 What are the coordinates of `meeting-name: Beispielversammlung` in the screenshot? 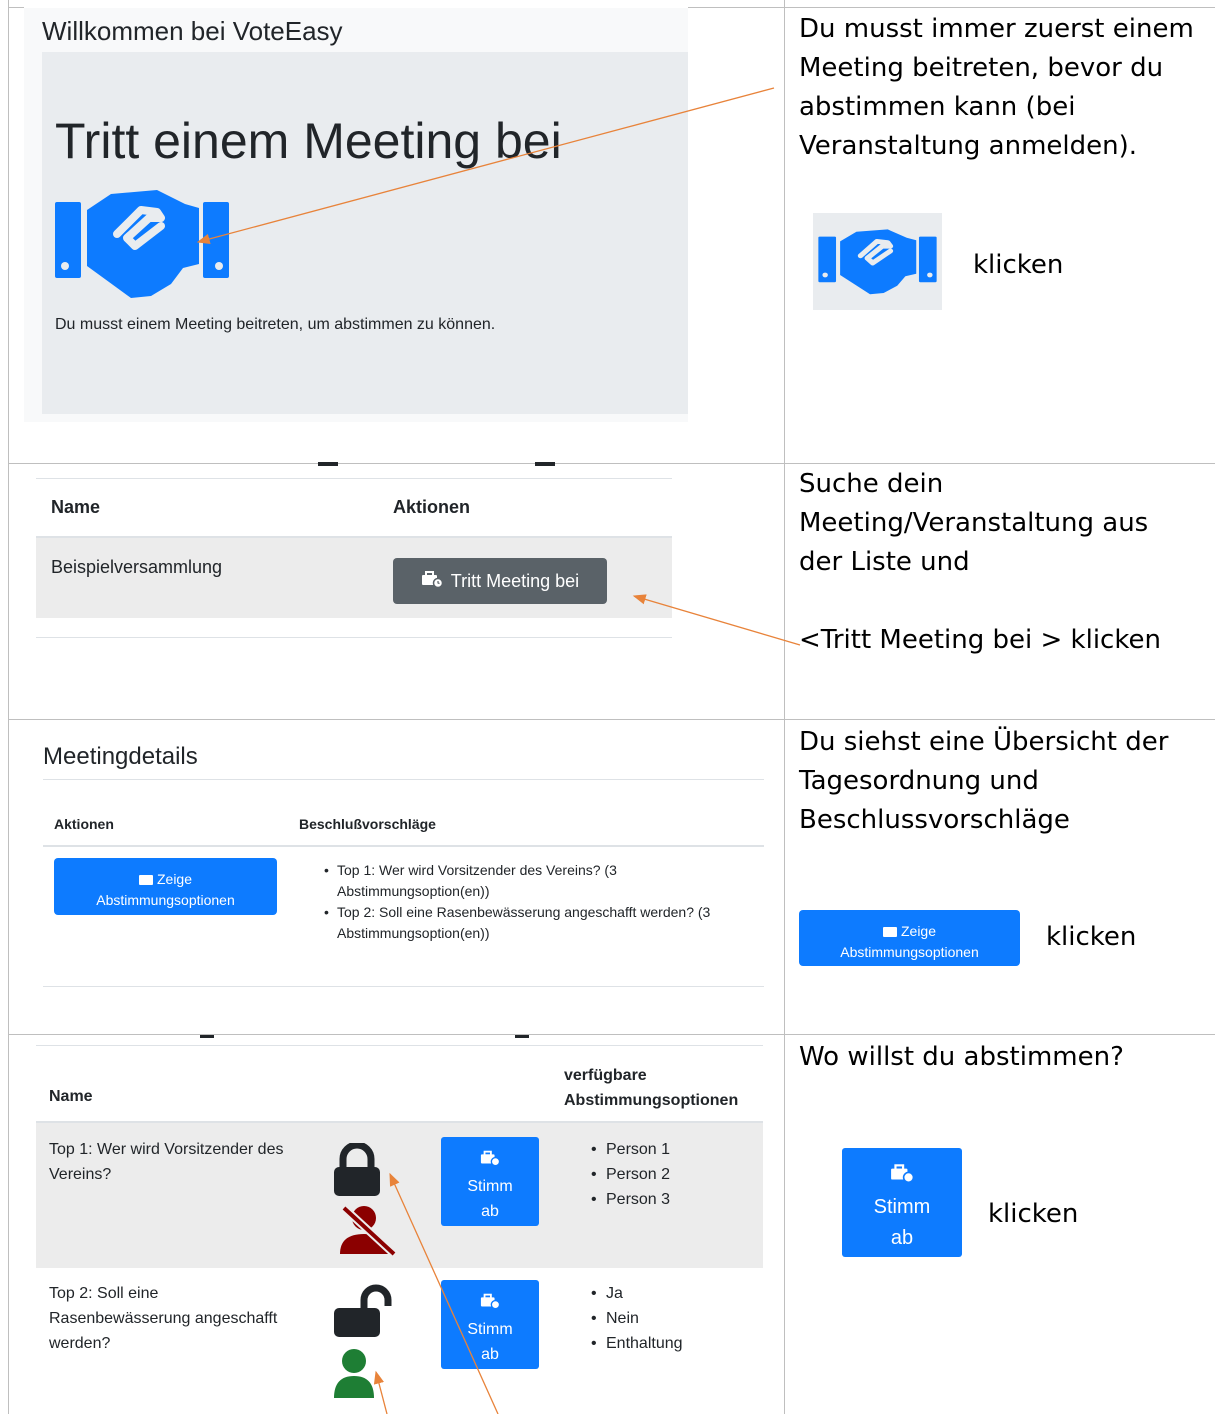 It's located at (137, 567).